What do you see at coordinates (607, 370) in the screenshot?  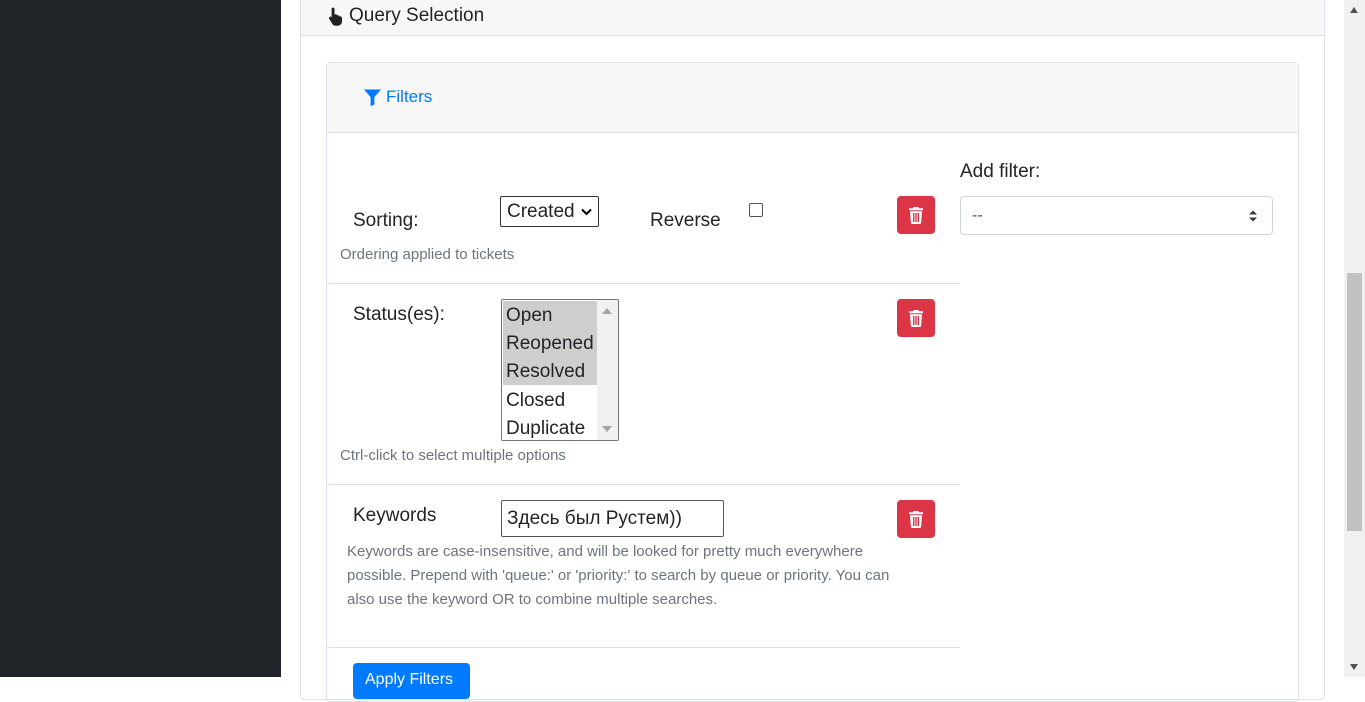 I see `listbox-scrollbar` at bounding box center [607, 370].